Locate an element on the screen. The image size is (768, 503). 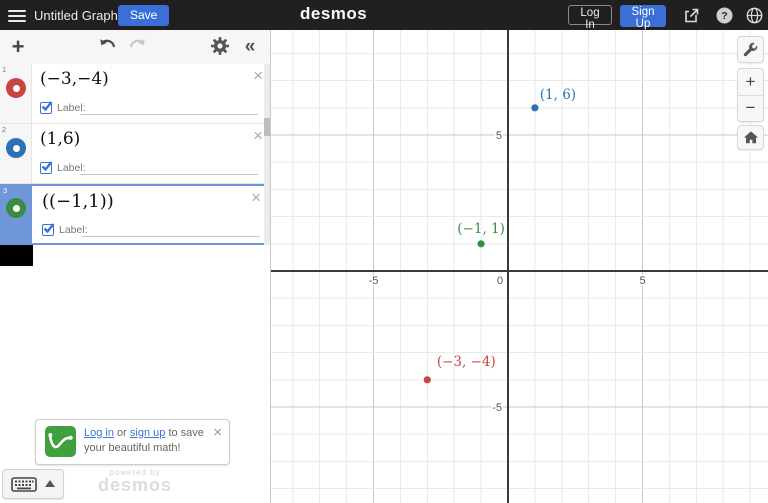
x-axis-tick-label: -5 is located at coordinates (374, 281).